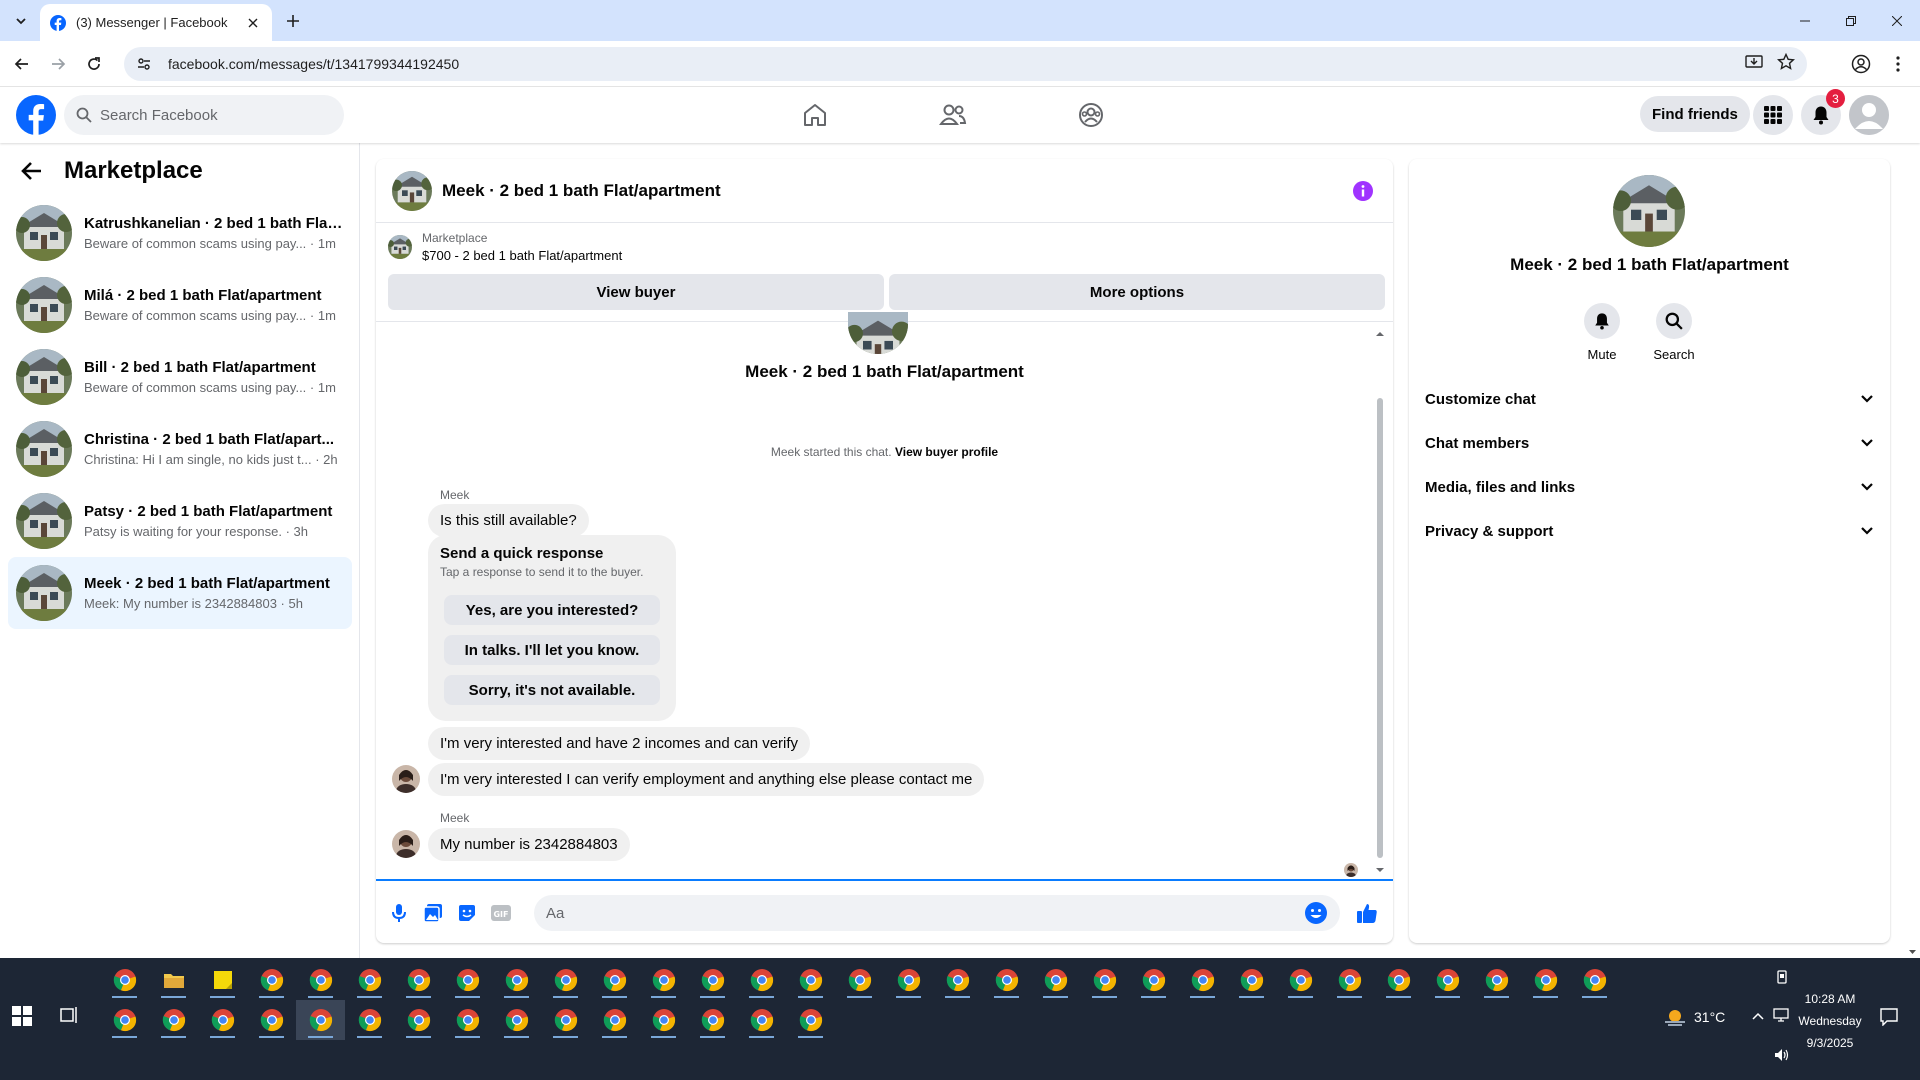  Describe the element at coordinates (937, 913) in the screenshot. I see `message-input: Aa` at that location.